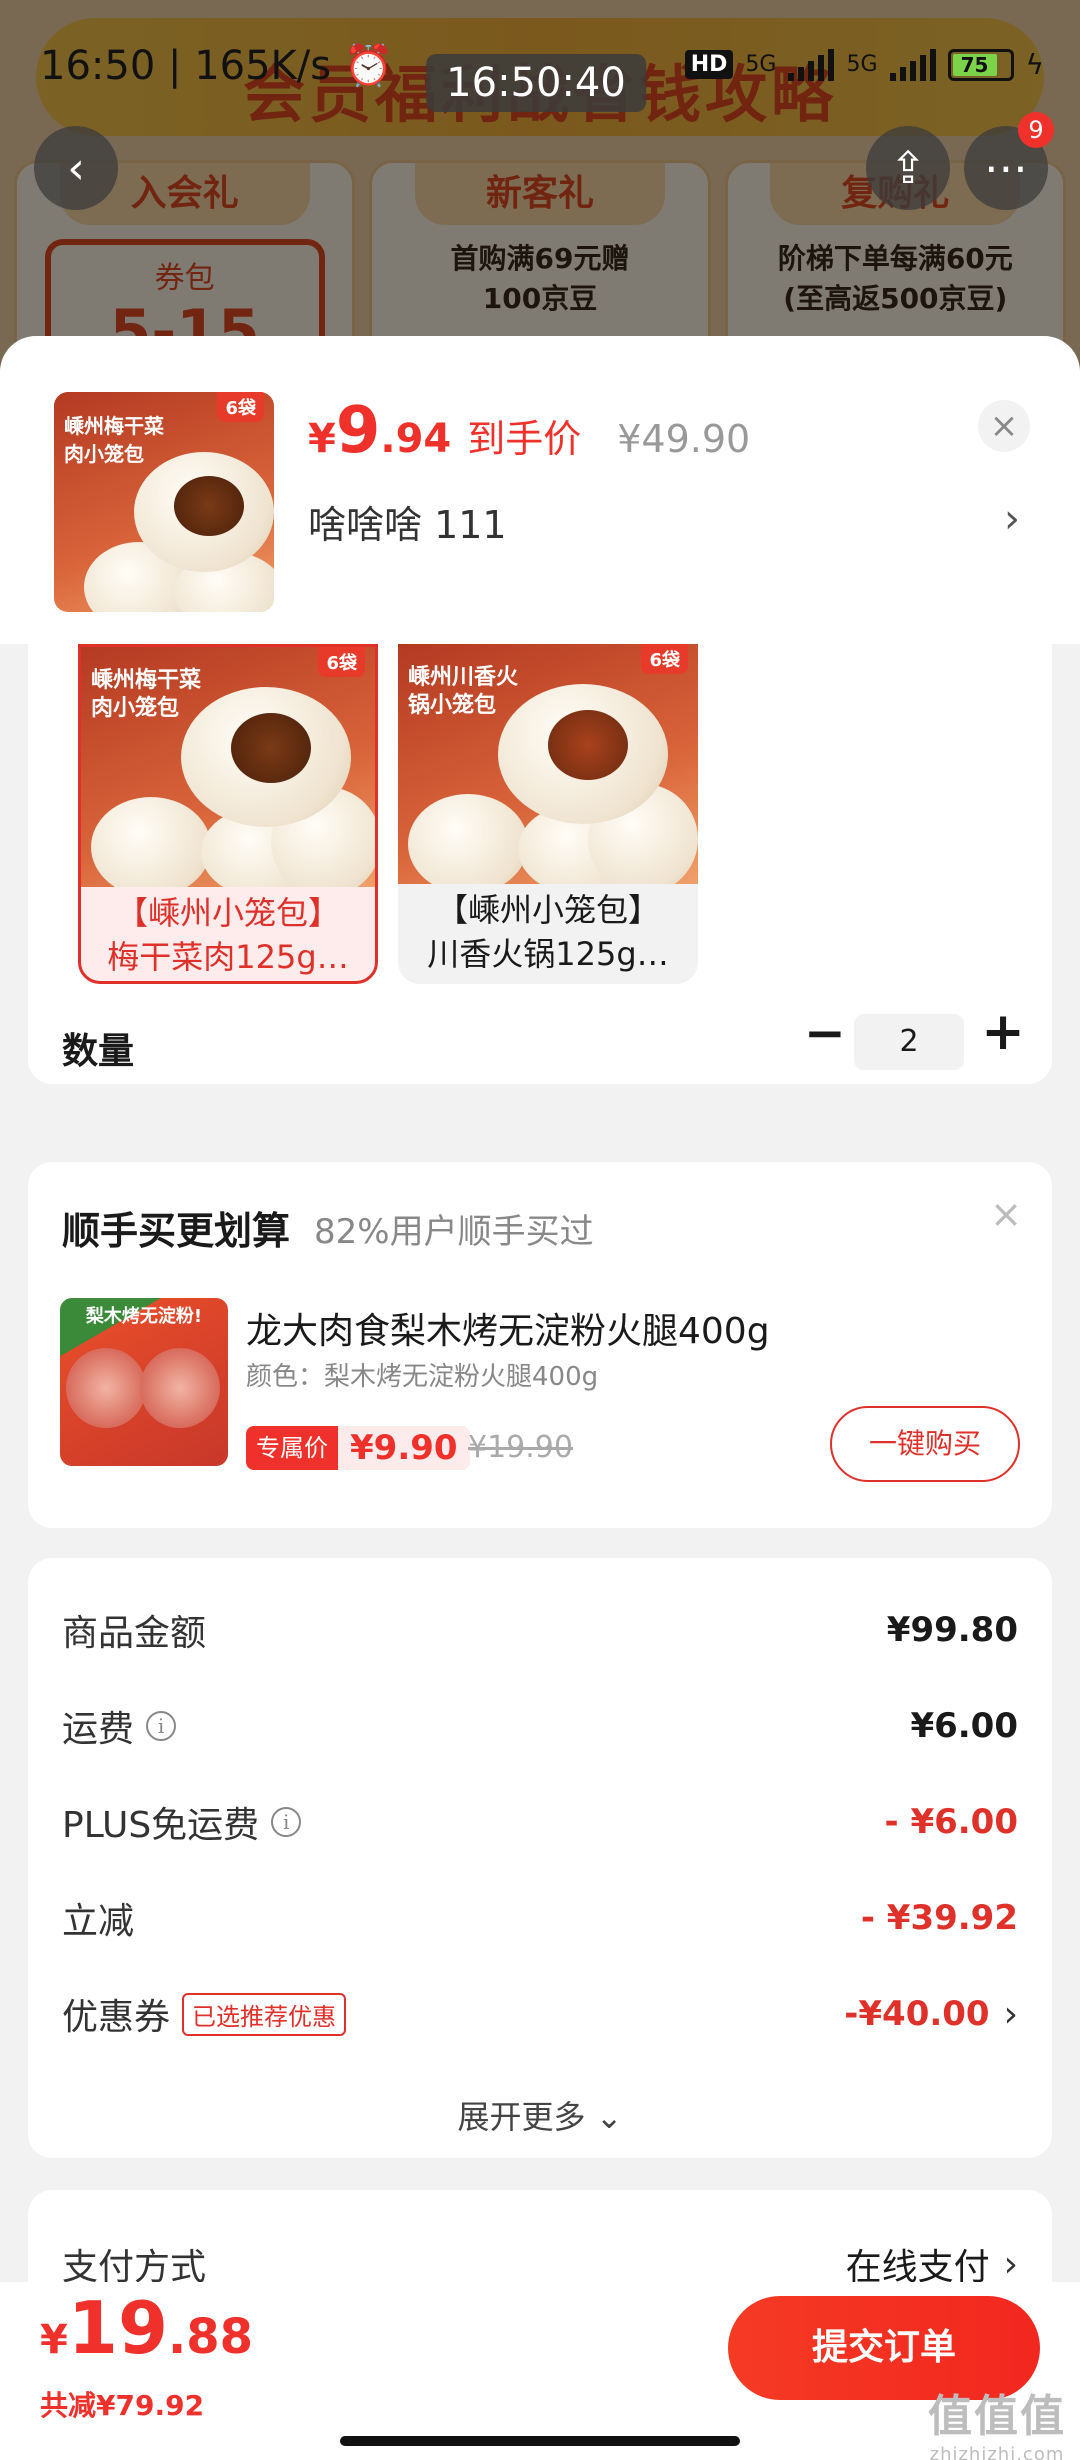  Describe the element at coordinates (709, 64) in the screenshot. I see `hd-icon: HD` at that location.